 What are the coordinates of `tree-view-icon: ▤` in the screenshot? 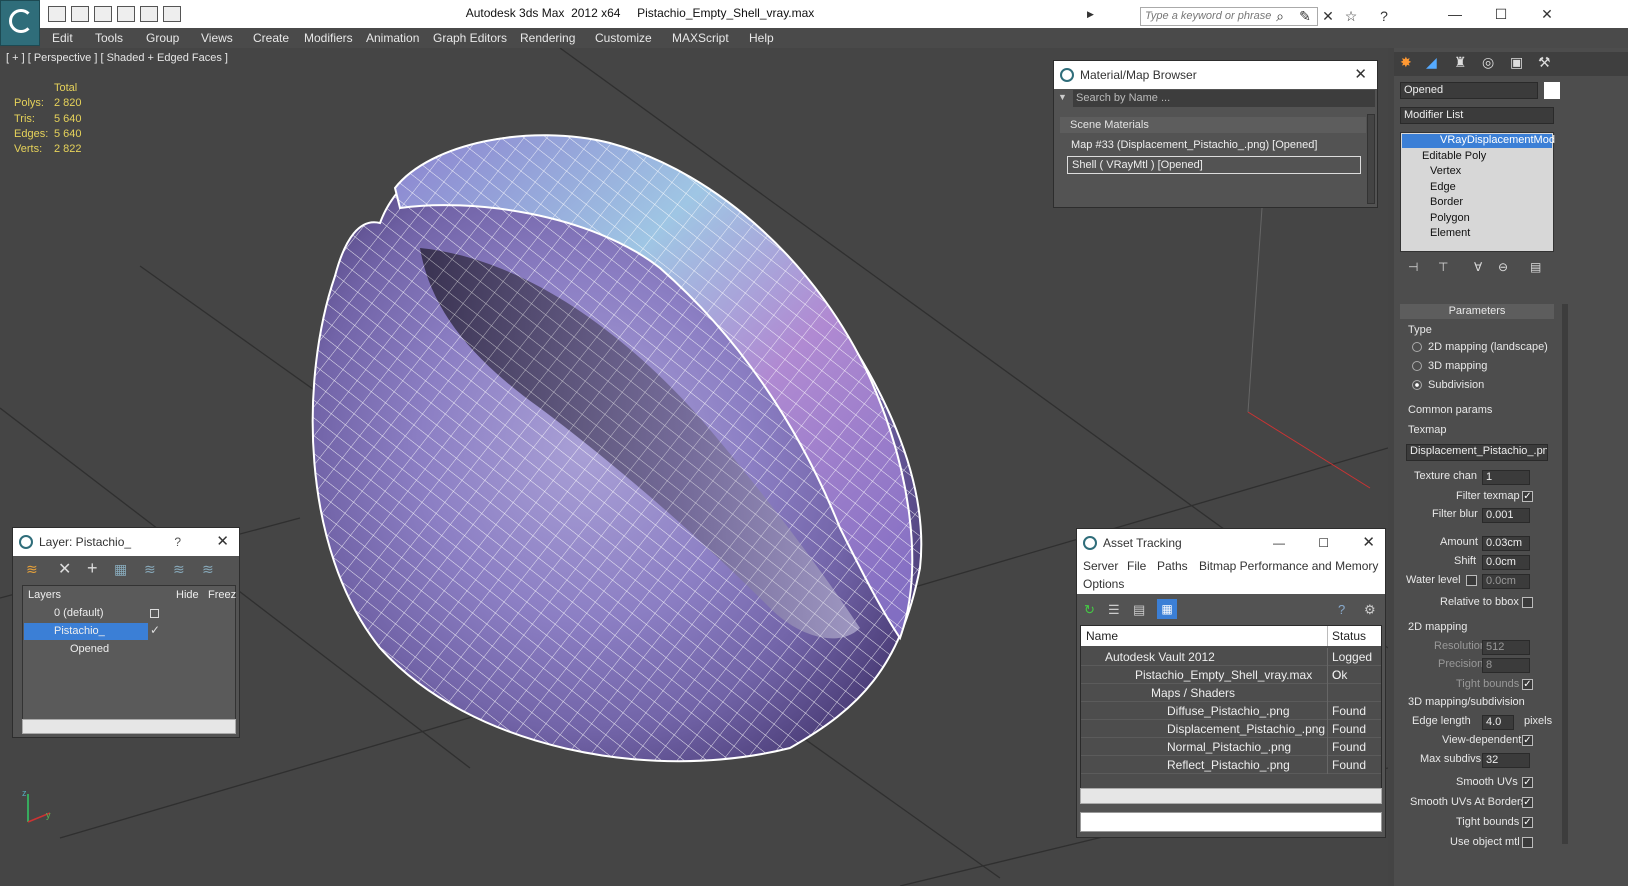 It's located at (1139, 610).